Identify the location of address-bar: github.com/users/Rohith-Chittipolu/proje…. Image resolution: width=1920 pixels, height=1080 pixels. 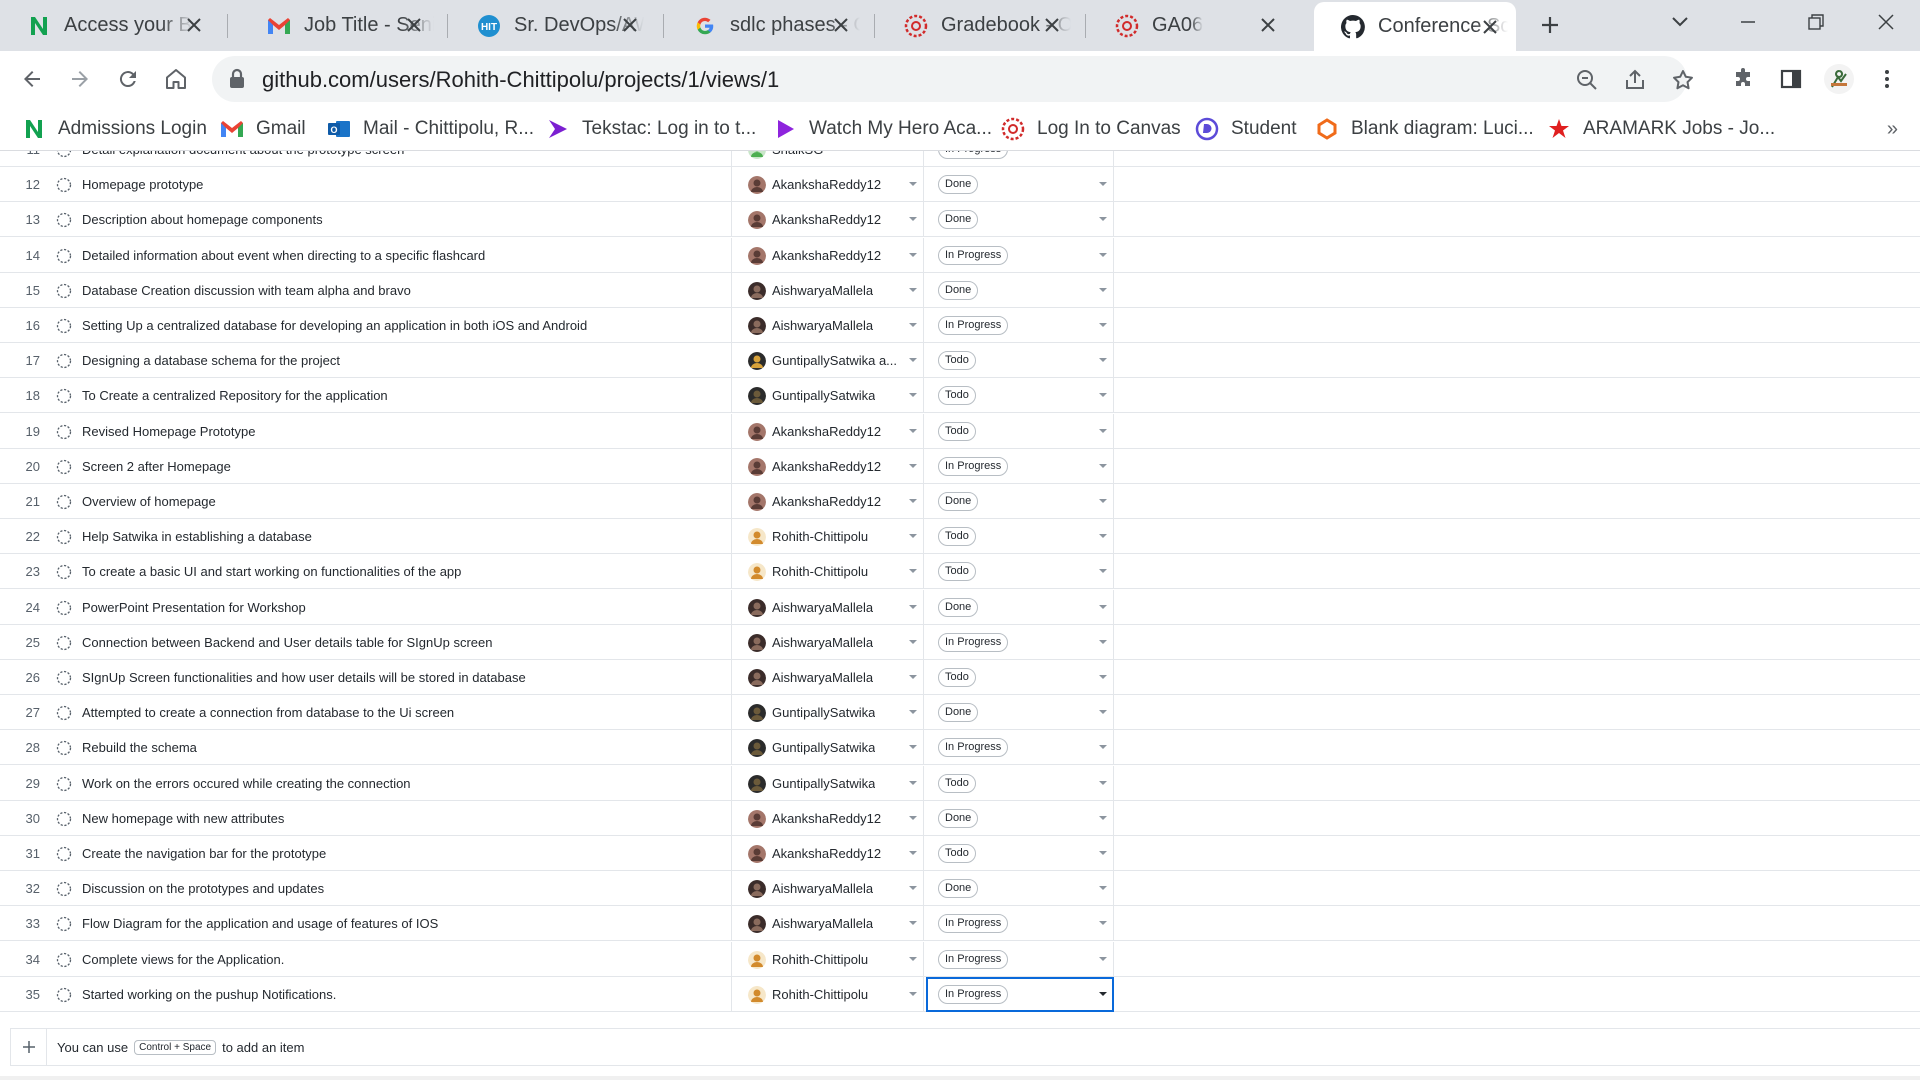
(952, 79).